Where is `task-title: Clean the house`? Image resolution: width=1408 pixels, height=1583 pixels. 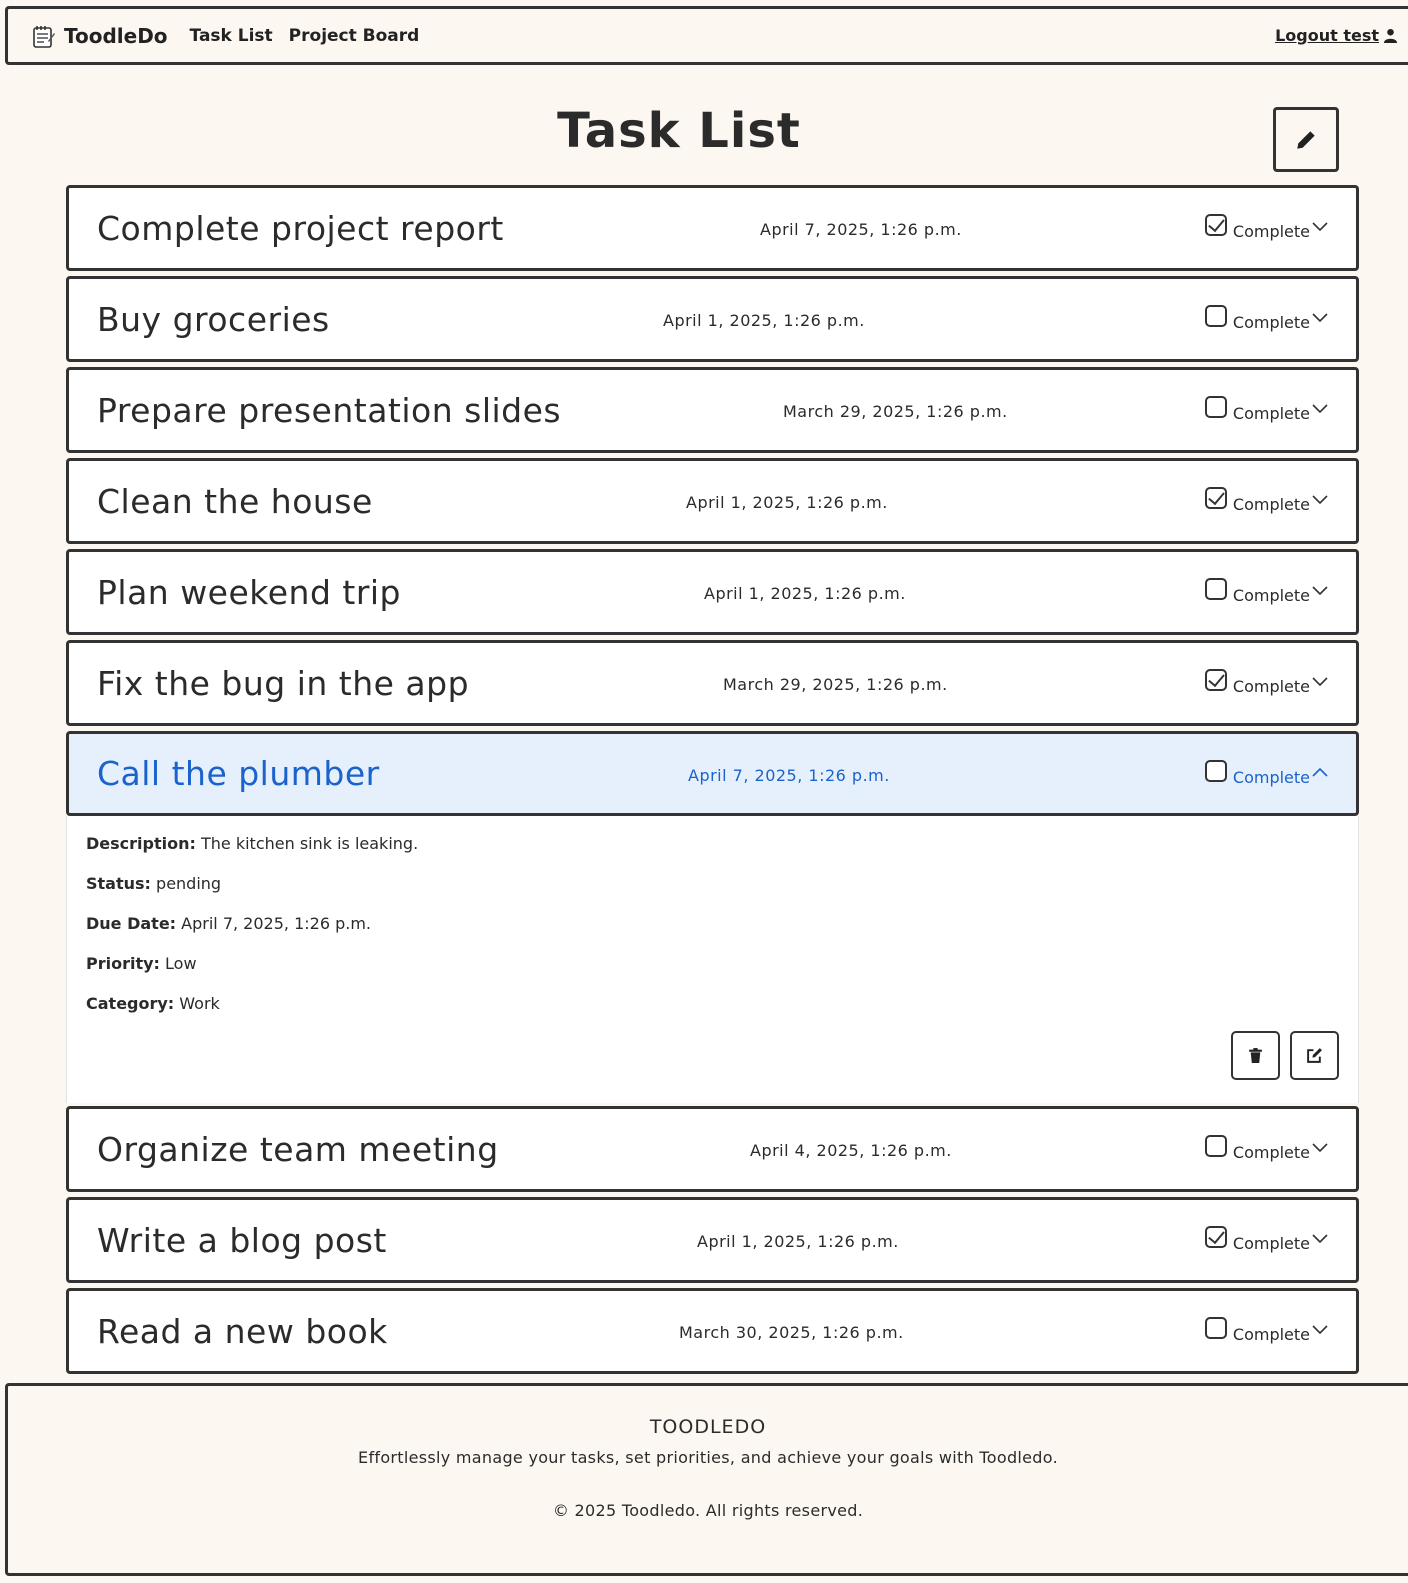 task-title: Clean the house is located at coordinates (235, 501).